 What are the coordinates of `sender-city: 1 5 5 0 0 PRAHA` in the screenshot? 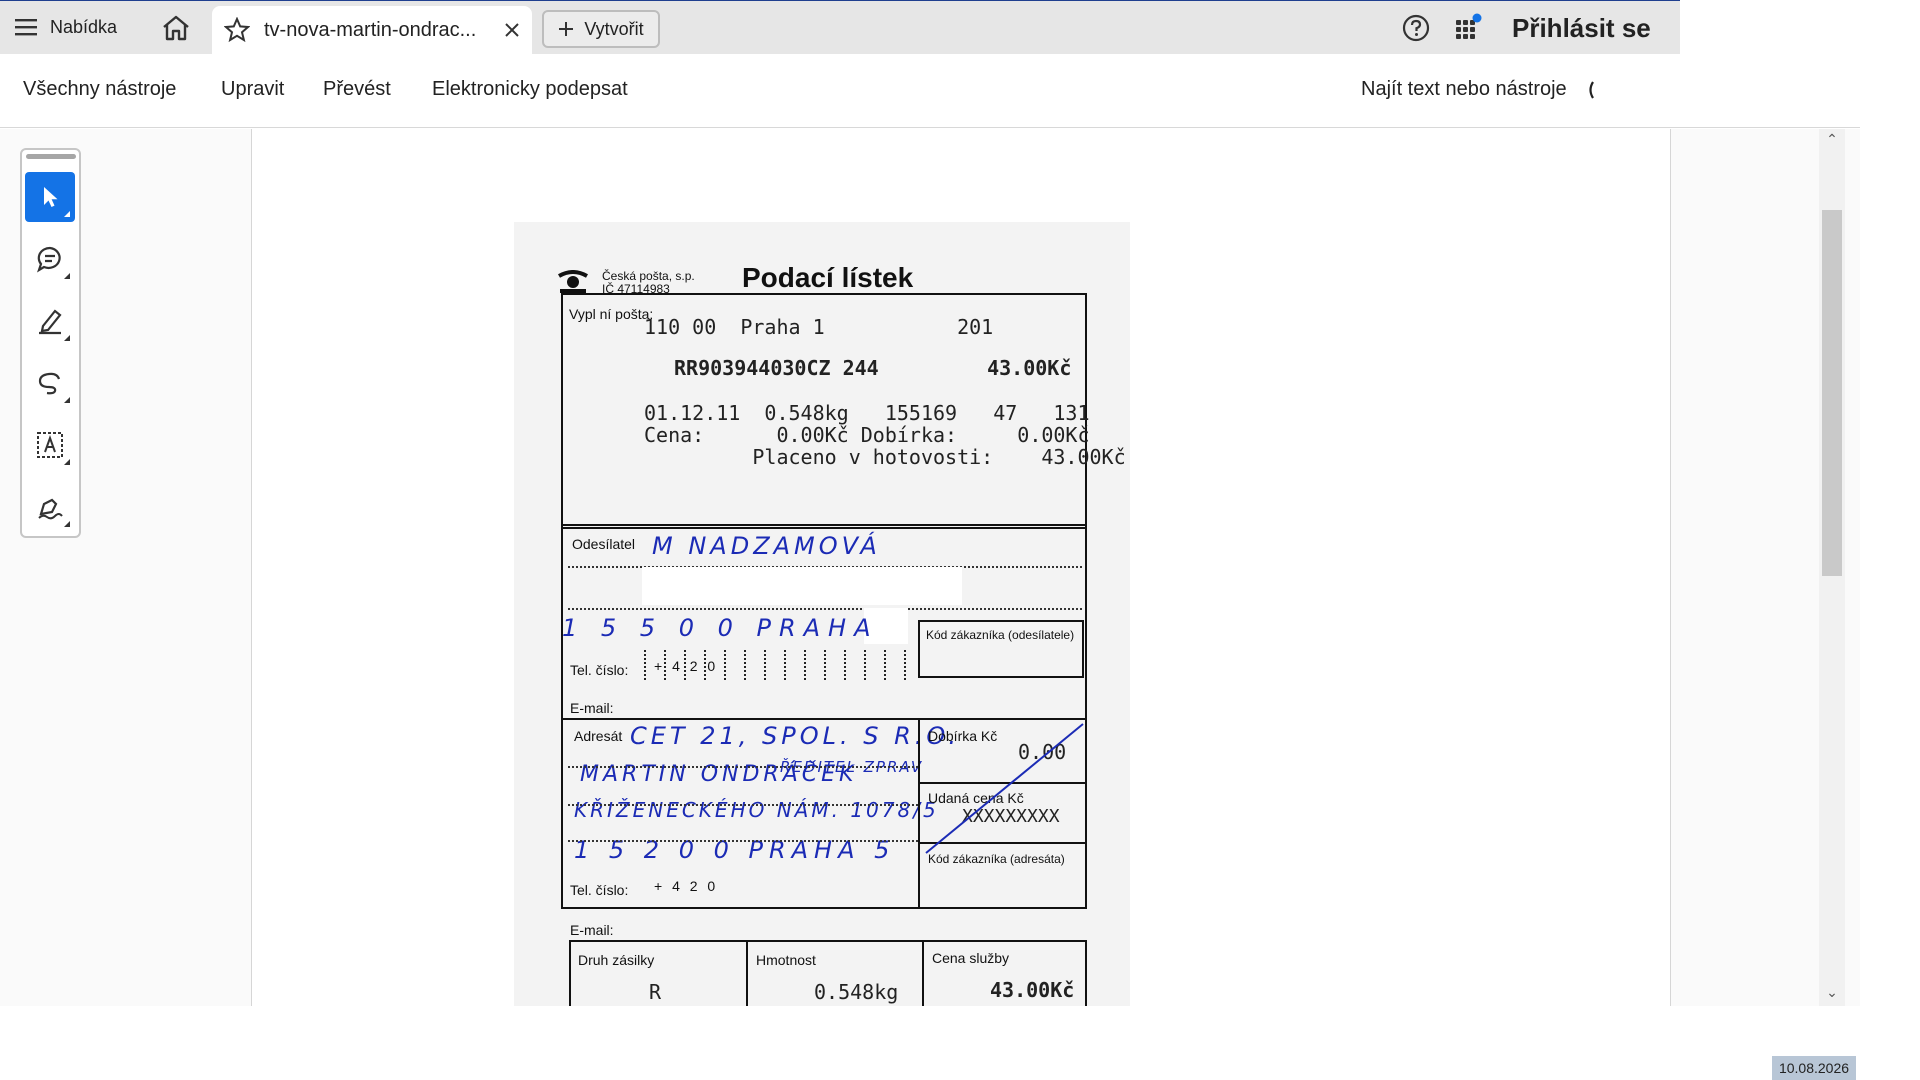 It's located at (720, 628).